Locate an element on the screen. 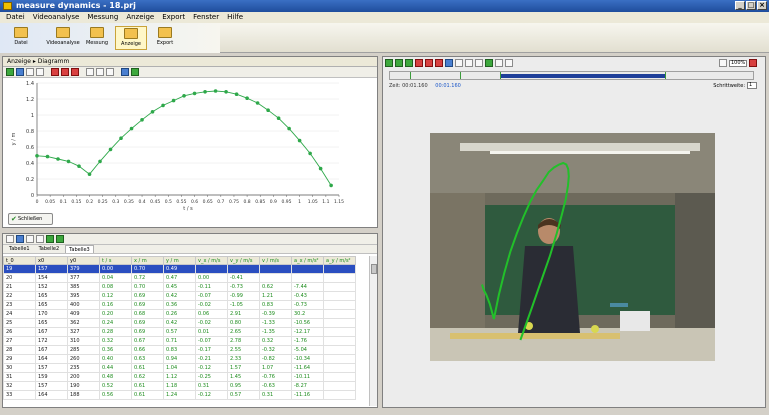  table-cell: 154 is located at coordinates (51, 278).